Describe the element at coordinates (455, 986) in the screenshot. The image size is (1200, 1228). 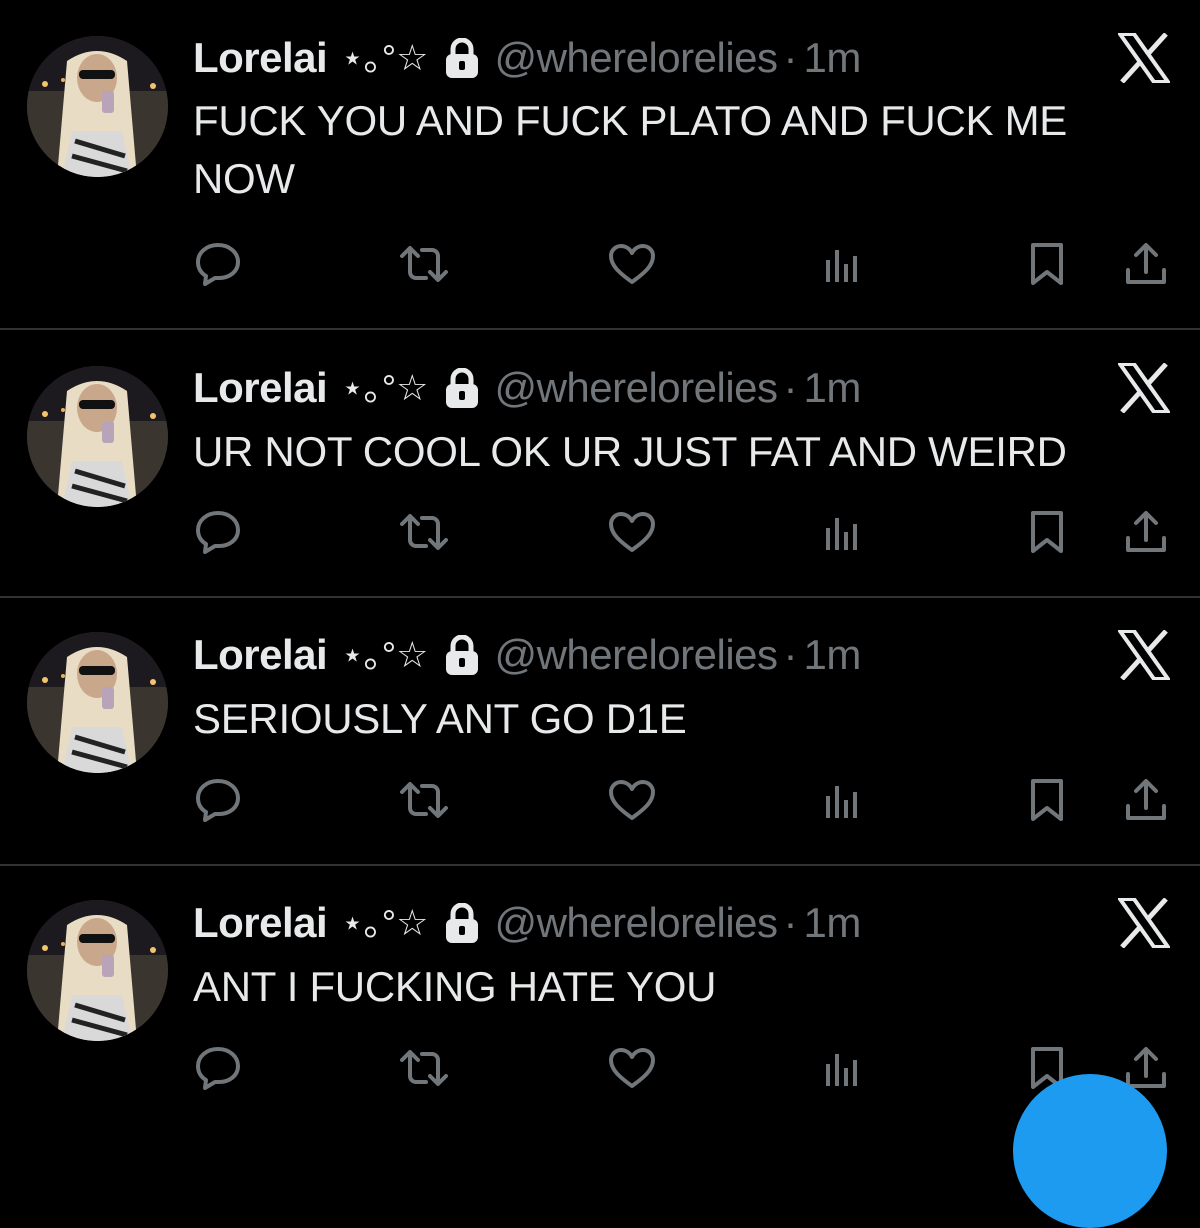
I see `tweet-text: ANT I FUCKING HATE YOU` at that location.